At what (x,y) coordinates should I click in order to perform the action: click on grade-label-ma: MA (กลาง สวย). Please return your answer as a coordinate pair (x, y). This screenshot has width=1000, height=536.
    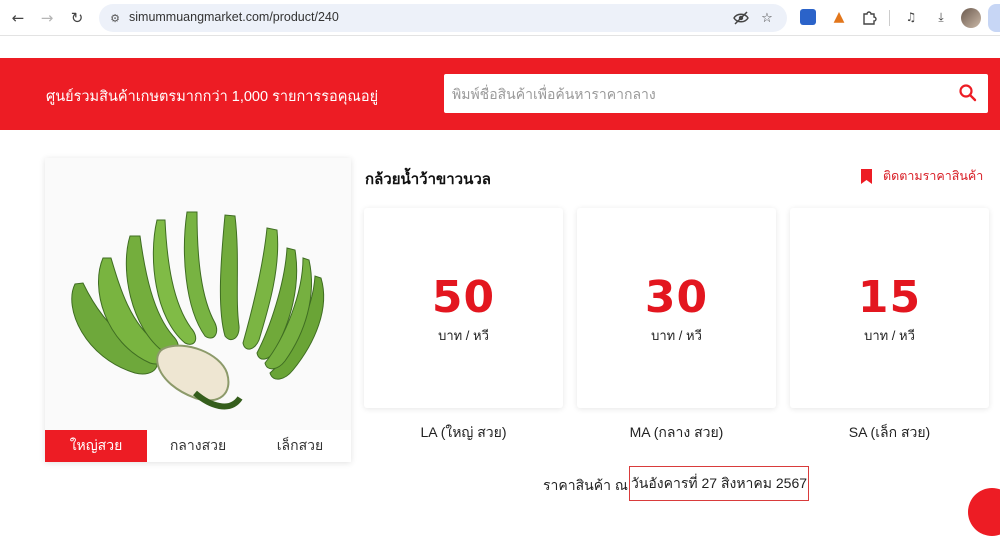
    Looking at the image, I should click on (676, 432).